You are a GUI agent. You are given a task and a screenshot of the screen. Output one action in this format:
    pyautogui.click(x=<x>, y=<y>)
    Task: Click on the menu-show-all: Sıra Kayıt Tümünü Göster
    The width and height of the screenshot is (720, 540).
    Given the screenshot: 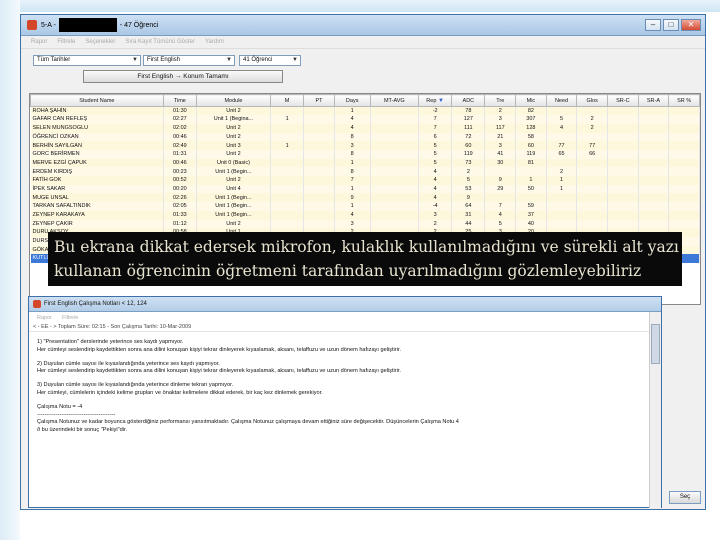 What is the action you would take?
    pyautogui.click(x=160, y=42)
    